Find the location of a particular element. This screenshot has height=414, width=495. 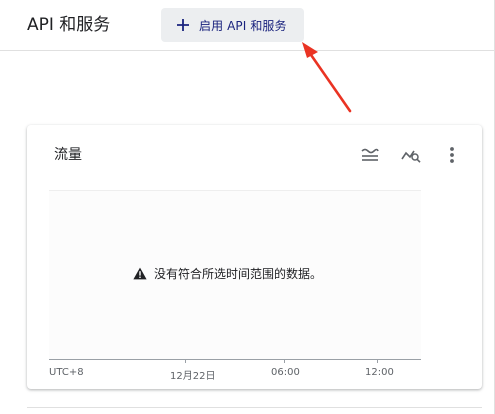

empty-state-message: 没有符合所选时间范围的数据。 is located at coordinates (227, 273).